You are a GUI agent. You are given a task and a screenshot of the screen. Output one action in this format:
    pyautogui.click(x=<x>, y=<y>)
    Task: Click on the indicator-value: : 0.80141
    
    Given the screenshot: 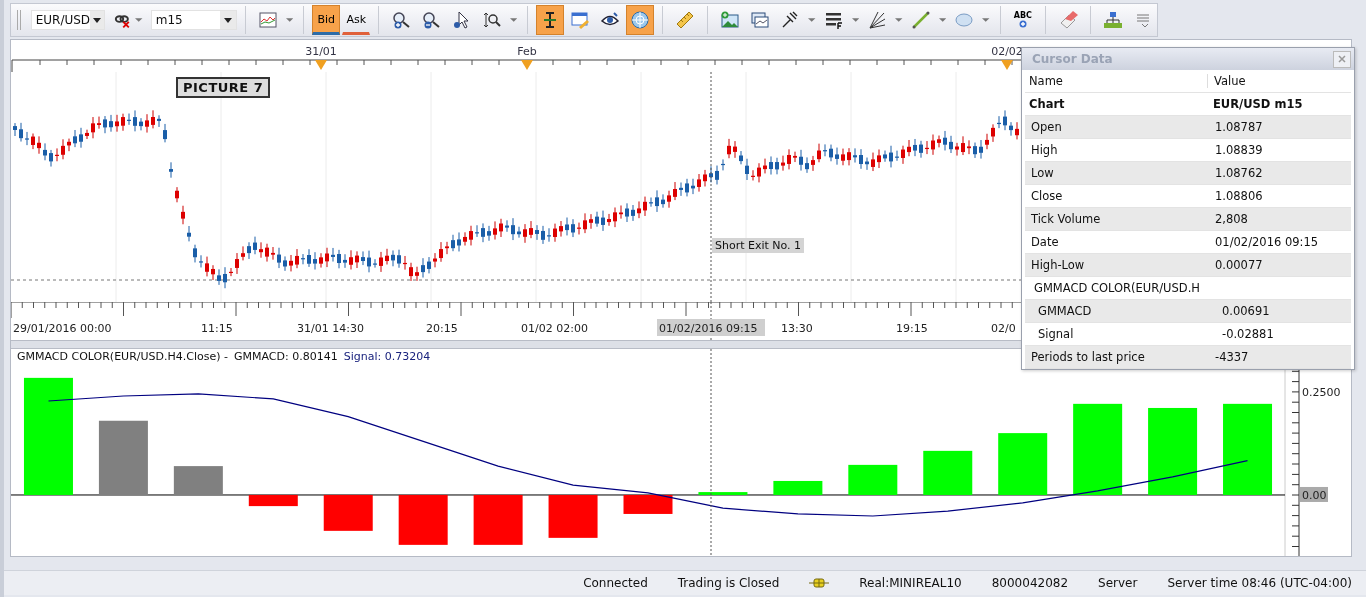 What is the action you would take?
    pyautogui.click(x=311, y=356)
    